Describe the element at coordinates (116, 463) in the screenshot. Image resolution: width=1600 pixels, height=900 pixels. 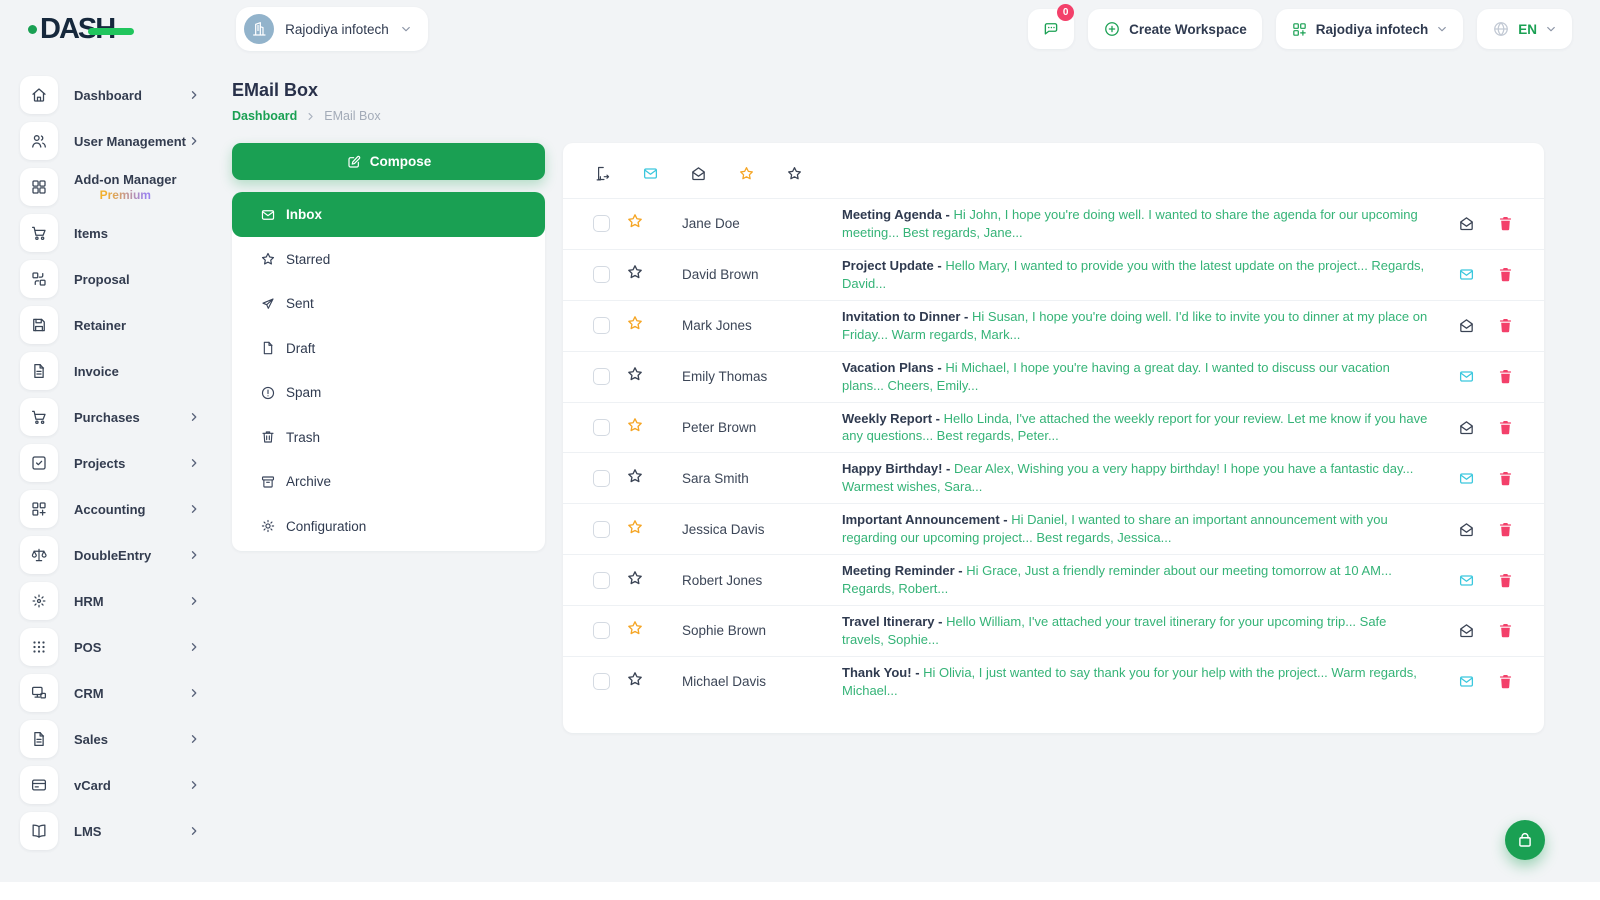
I see `sidebar-item-projects: Projects` at that location.